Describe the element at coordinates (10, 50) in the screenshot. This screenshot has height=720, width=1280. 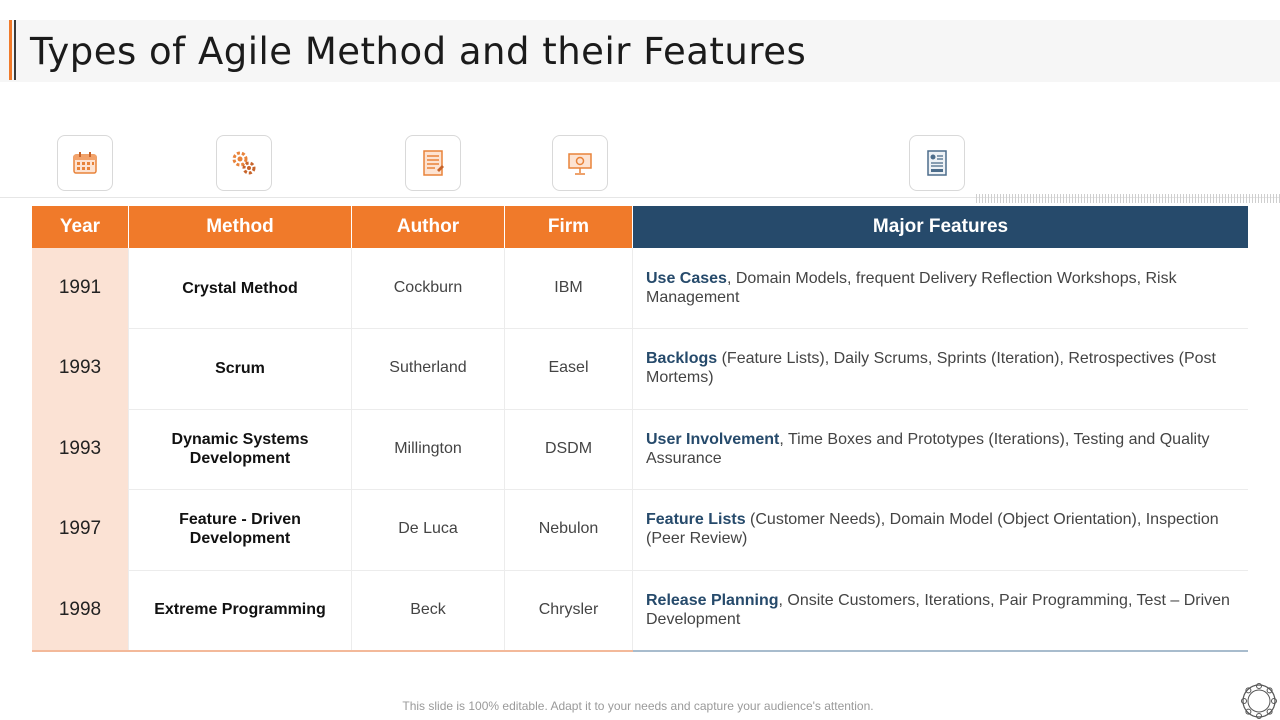
I see `title-accent-bar` at that location.